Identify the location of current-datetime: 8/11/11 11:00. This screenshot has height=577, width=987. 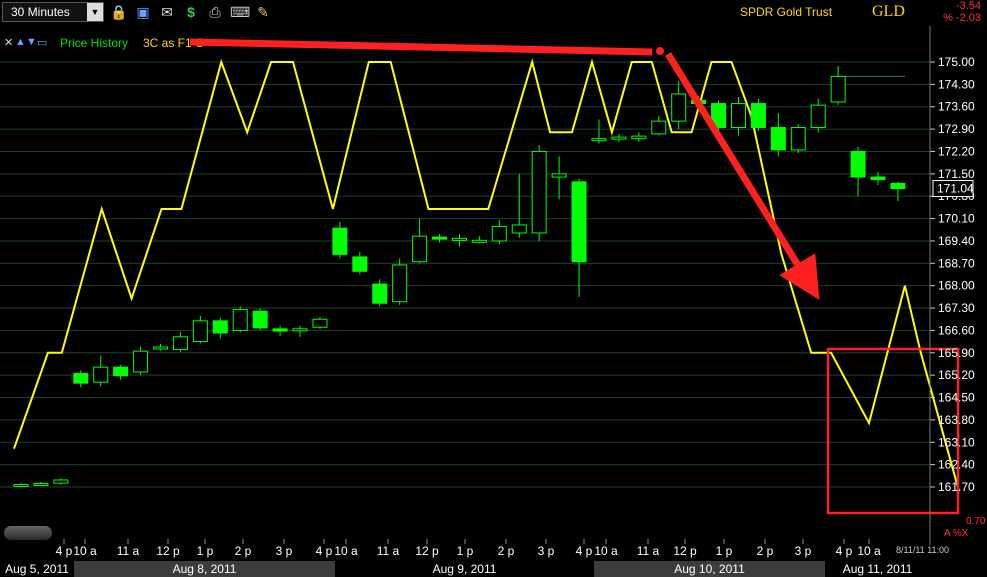
(923, 550).